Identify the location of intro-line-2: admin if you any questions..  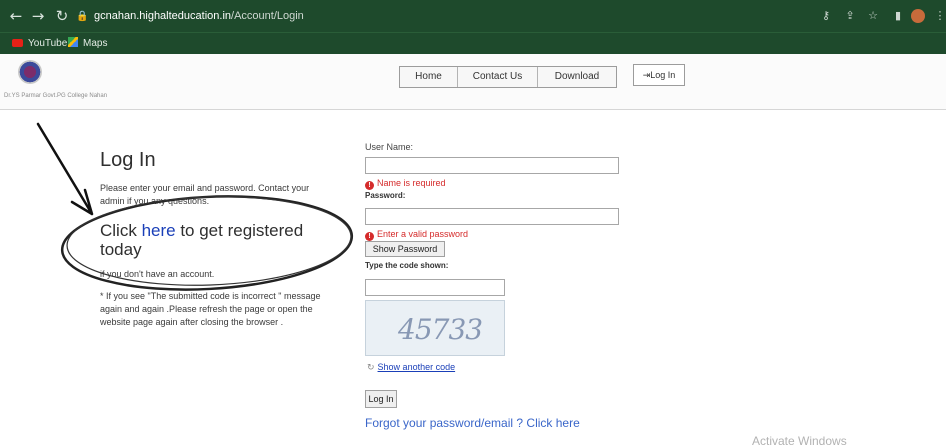
(155, 201).